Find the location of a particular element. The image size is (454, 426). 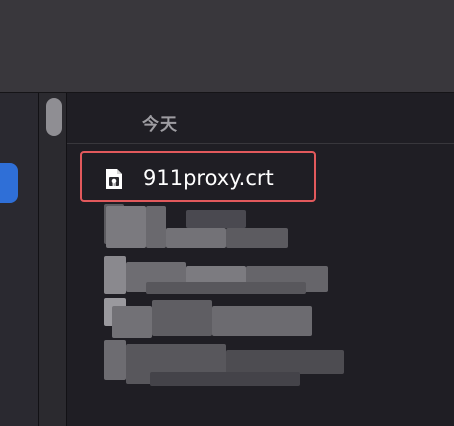

section-divider is located at coordinates (260, 143).